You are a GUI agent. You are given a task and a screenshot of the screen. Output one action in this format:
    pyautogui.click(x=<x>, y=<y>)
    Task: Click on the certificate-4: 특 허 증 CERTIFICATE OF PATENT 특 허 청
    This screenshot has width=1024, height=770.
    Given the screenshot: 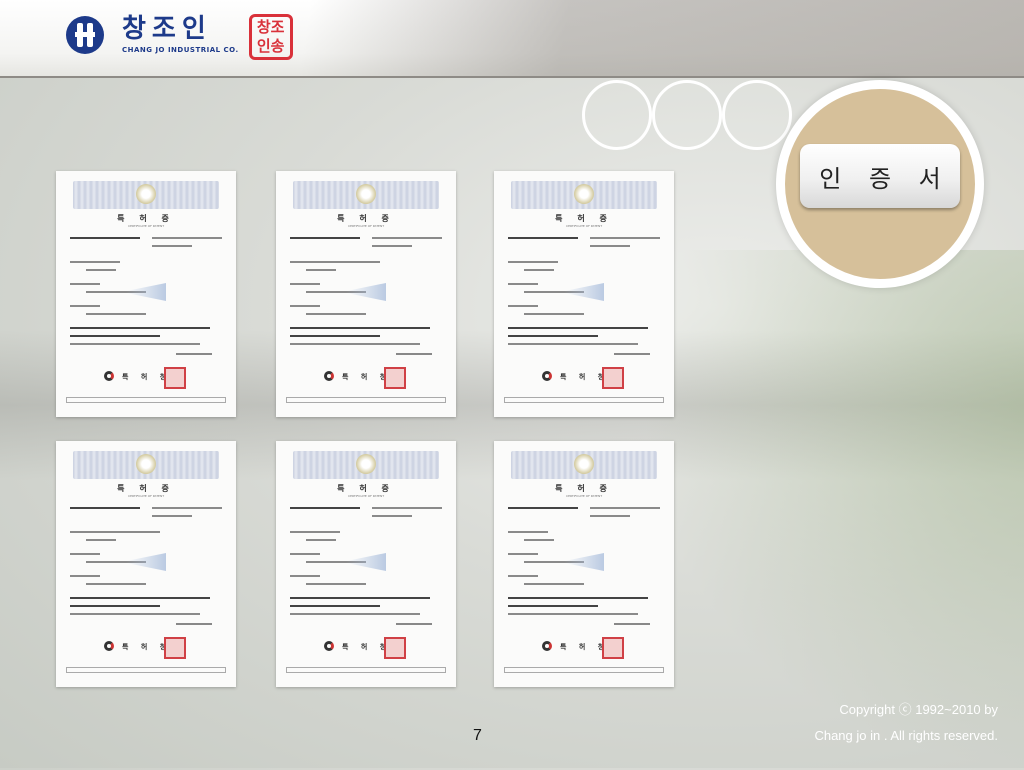 What is the action you would take?
    pyautogui.click(x=146, y=564)
    